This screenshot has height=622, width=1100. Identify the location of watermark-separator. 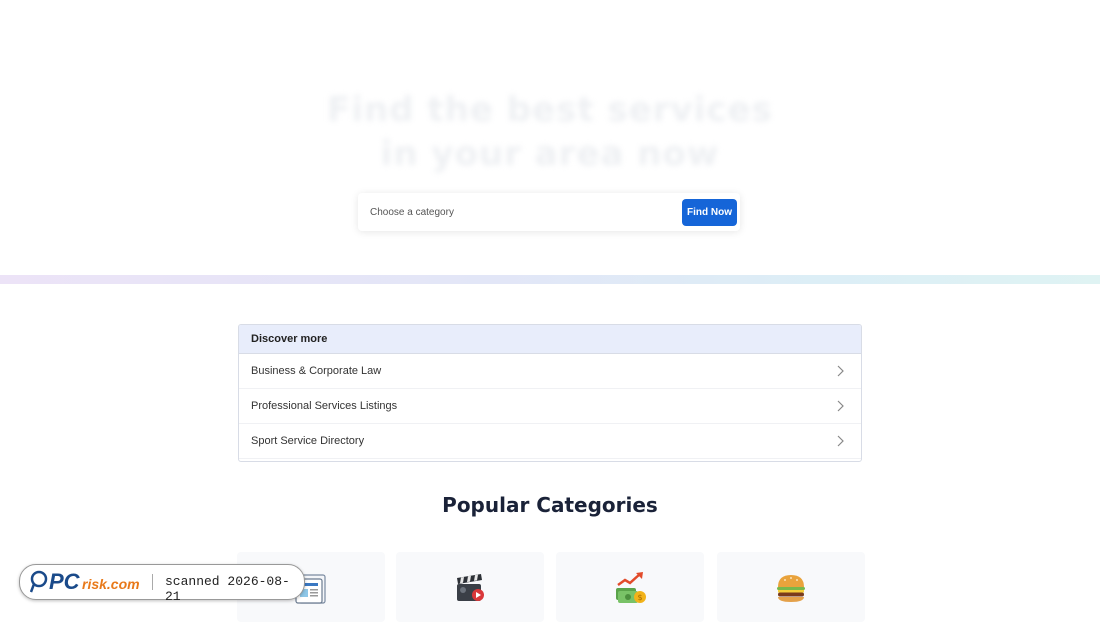
(152, 582).